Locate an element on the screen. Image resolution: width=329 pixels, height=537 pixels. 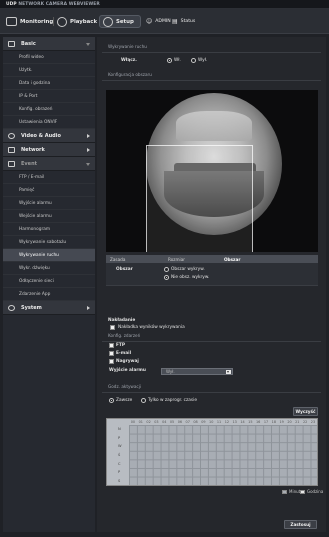
video-audio-icon is located at coordinates (11, 135).